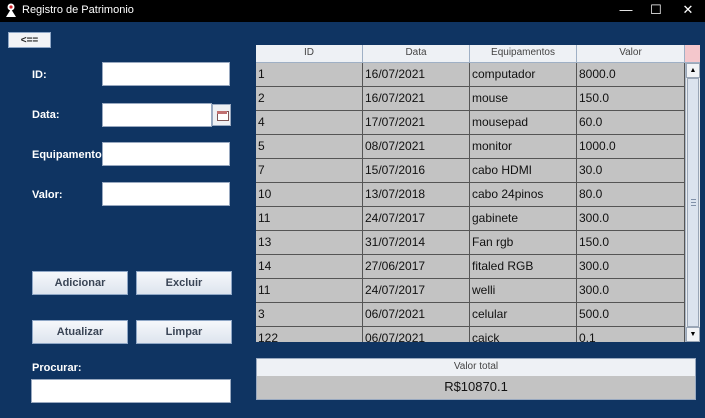 The image size is (705, 418). Describe the element at coordinates (523, 267) in the screenshot. I see `cell-equipamento: fitaled RGB` at that location.